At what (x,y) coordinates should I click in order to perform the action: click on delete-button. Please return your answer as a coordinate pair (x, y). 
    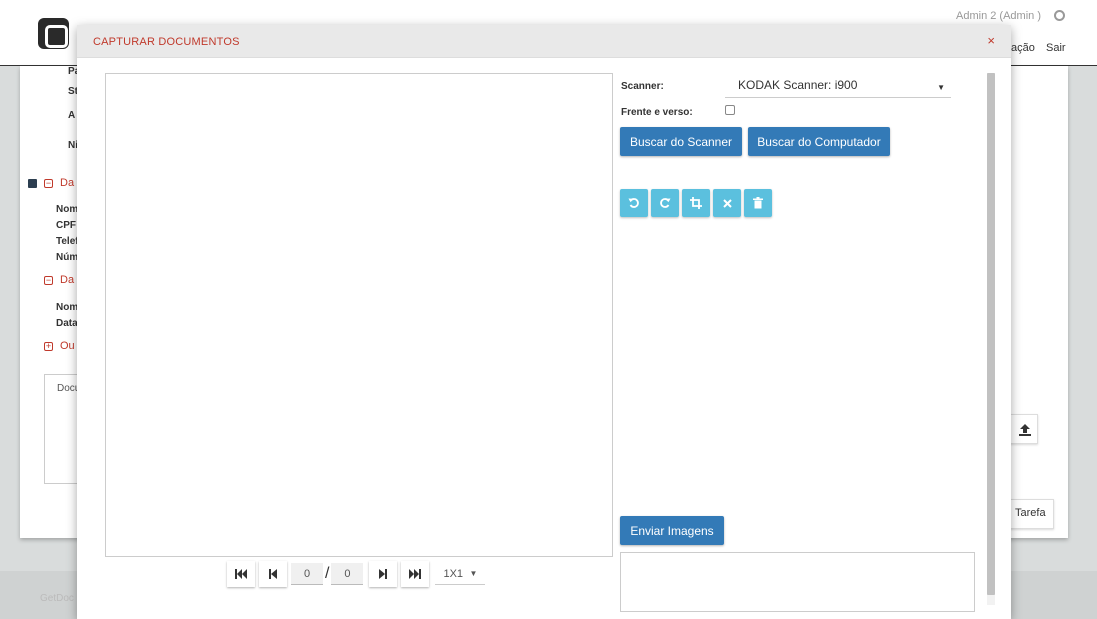
    Looking at the image, I should click on (727, 203).